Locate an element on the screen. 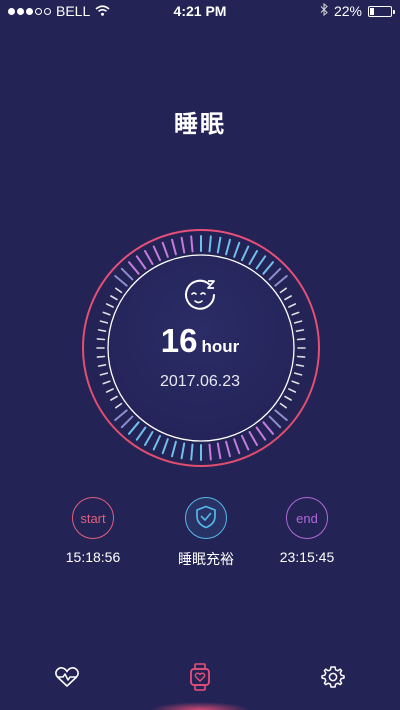  tab-bar is located at coordinates (200, 680).